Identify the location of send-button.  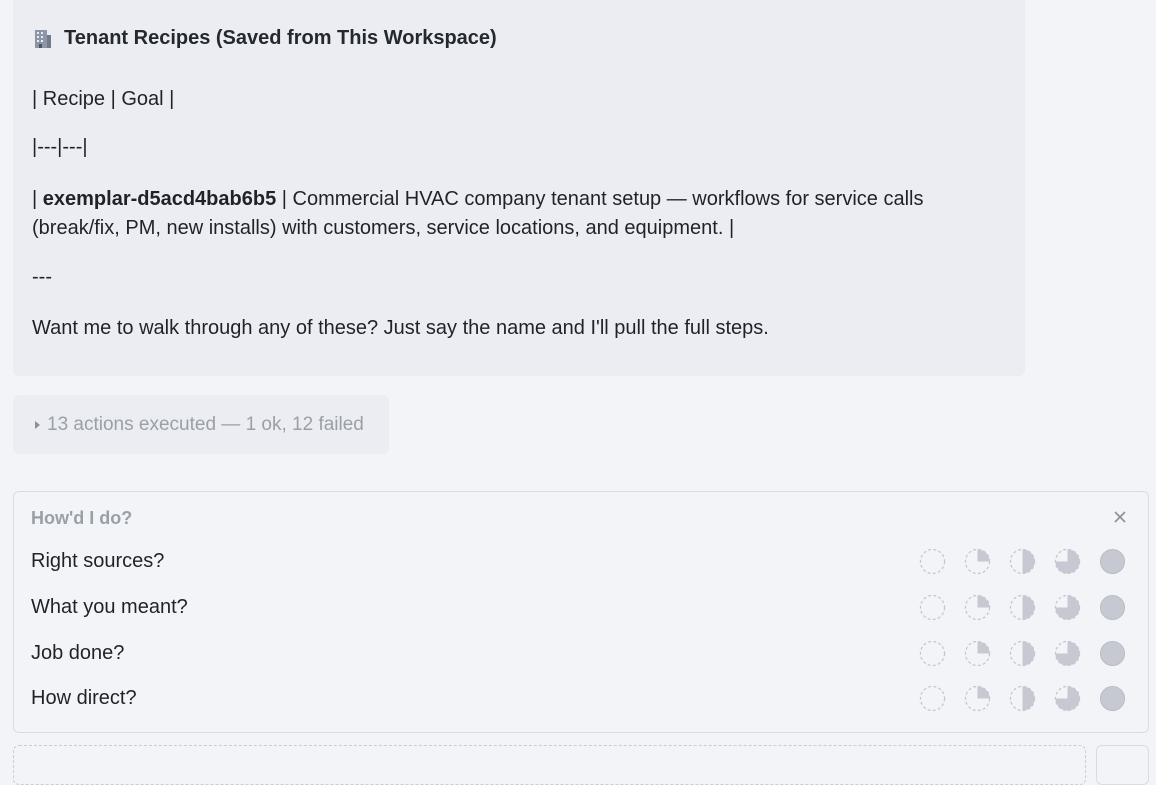
(1122, 765).